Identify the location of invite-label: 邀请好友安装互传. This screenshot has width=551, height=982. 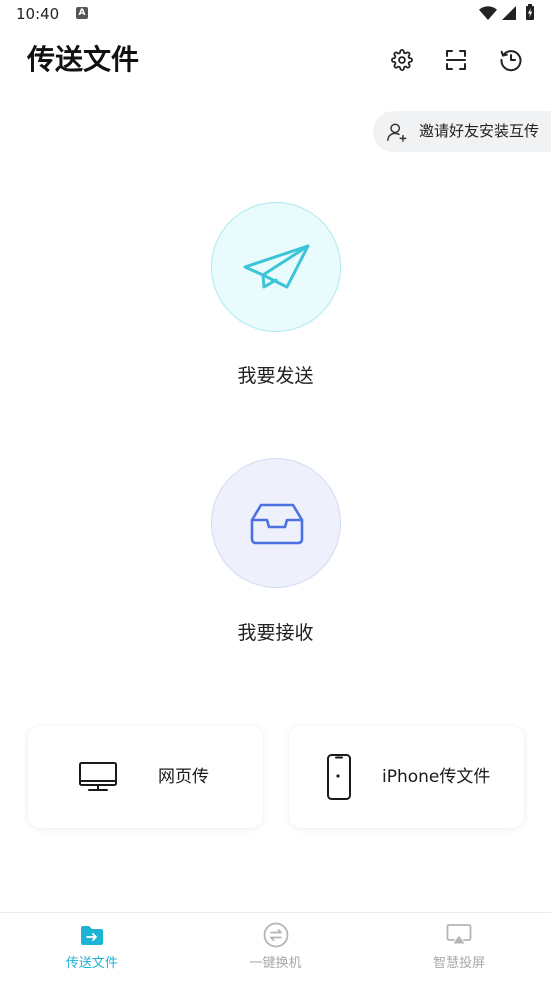
(479, 131).